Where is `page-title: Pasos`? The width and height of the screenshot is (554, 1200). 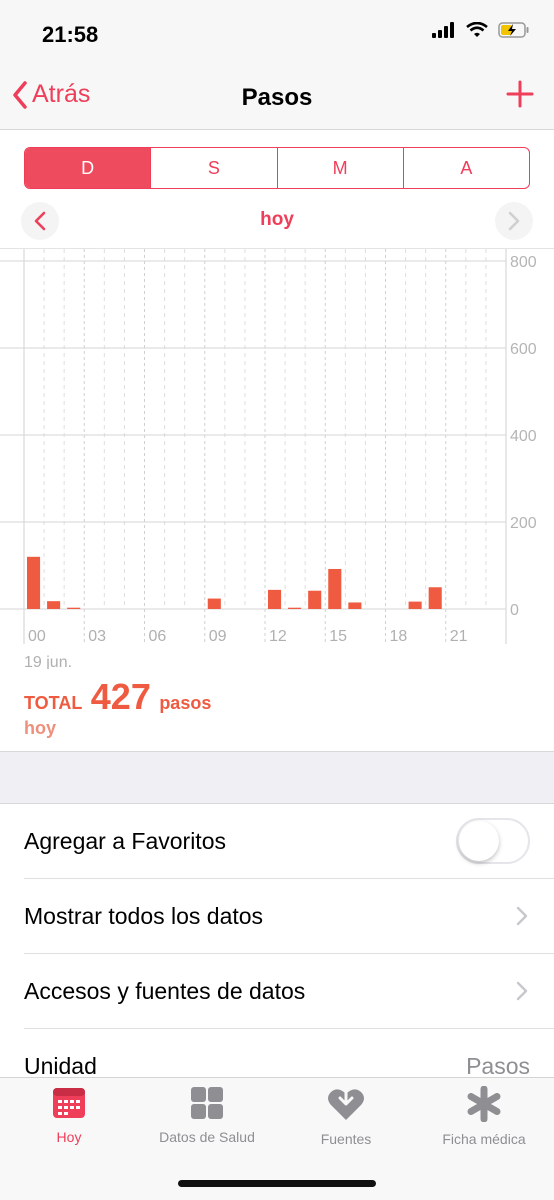 page-title: Pasos is located at coordinates (277, 97).